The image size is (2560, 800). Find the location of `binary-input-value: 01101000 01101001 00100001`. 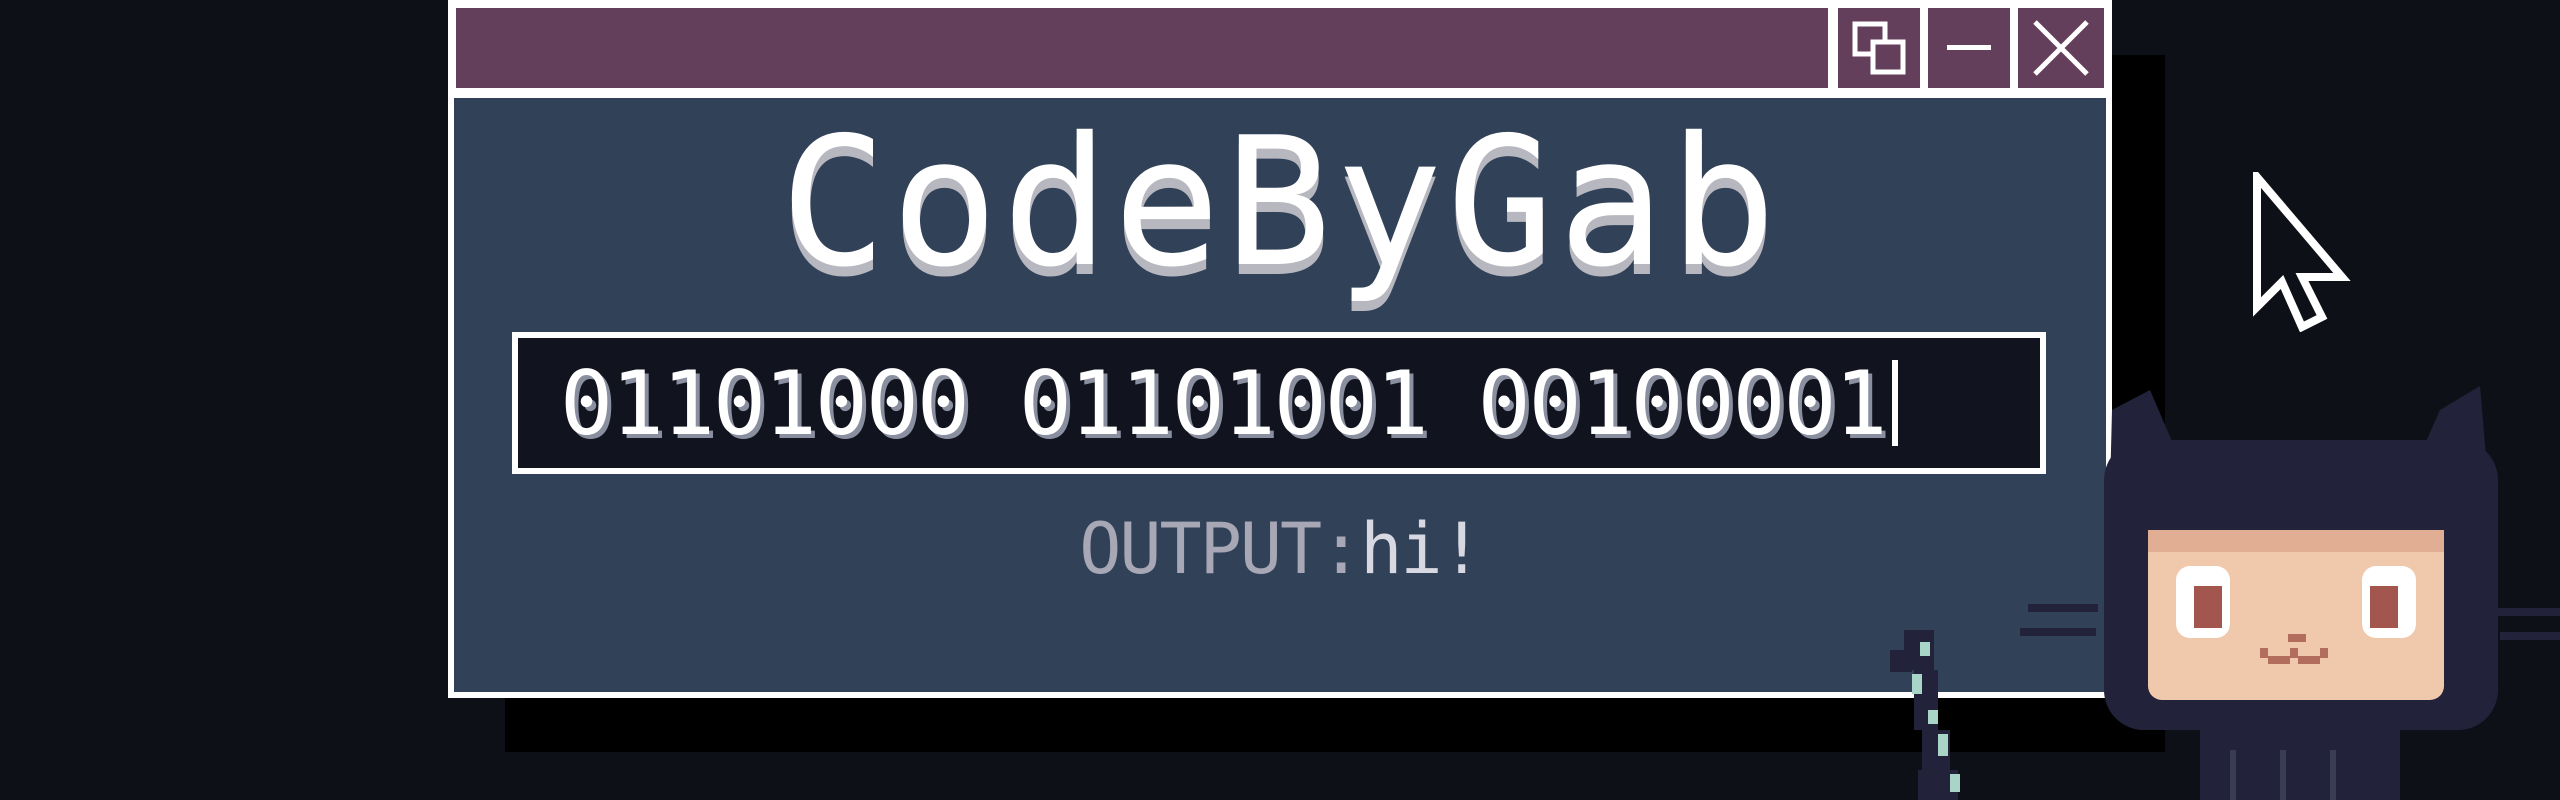

binary-input-value: 01101000 01101001 00100001 is located at coordinates (1223, 403).